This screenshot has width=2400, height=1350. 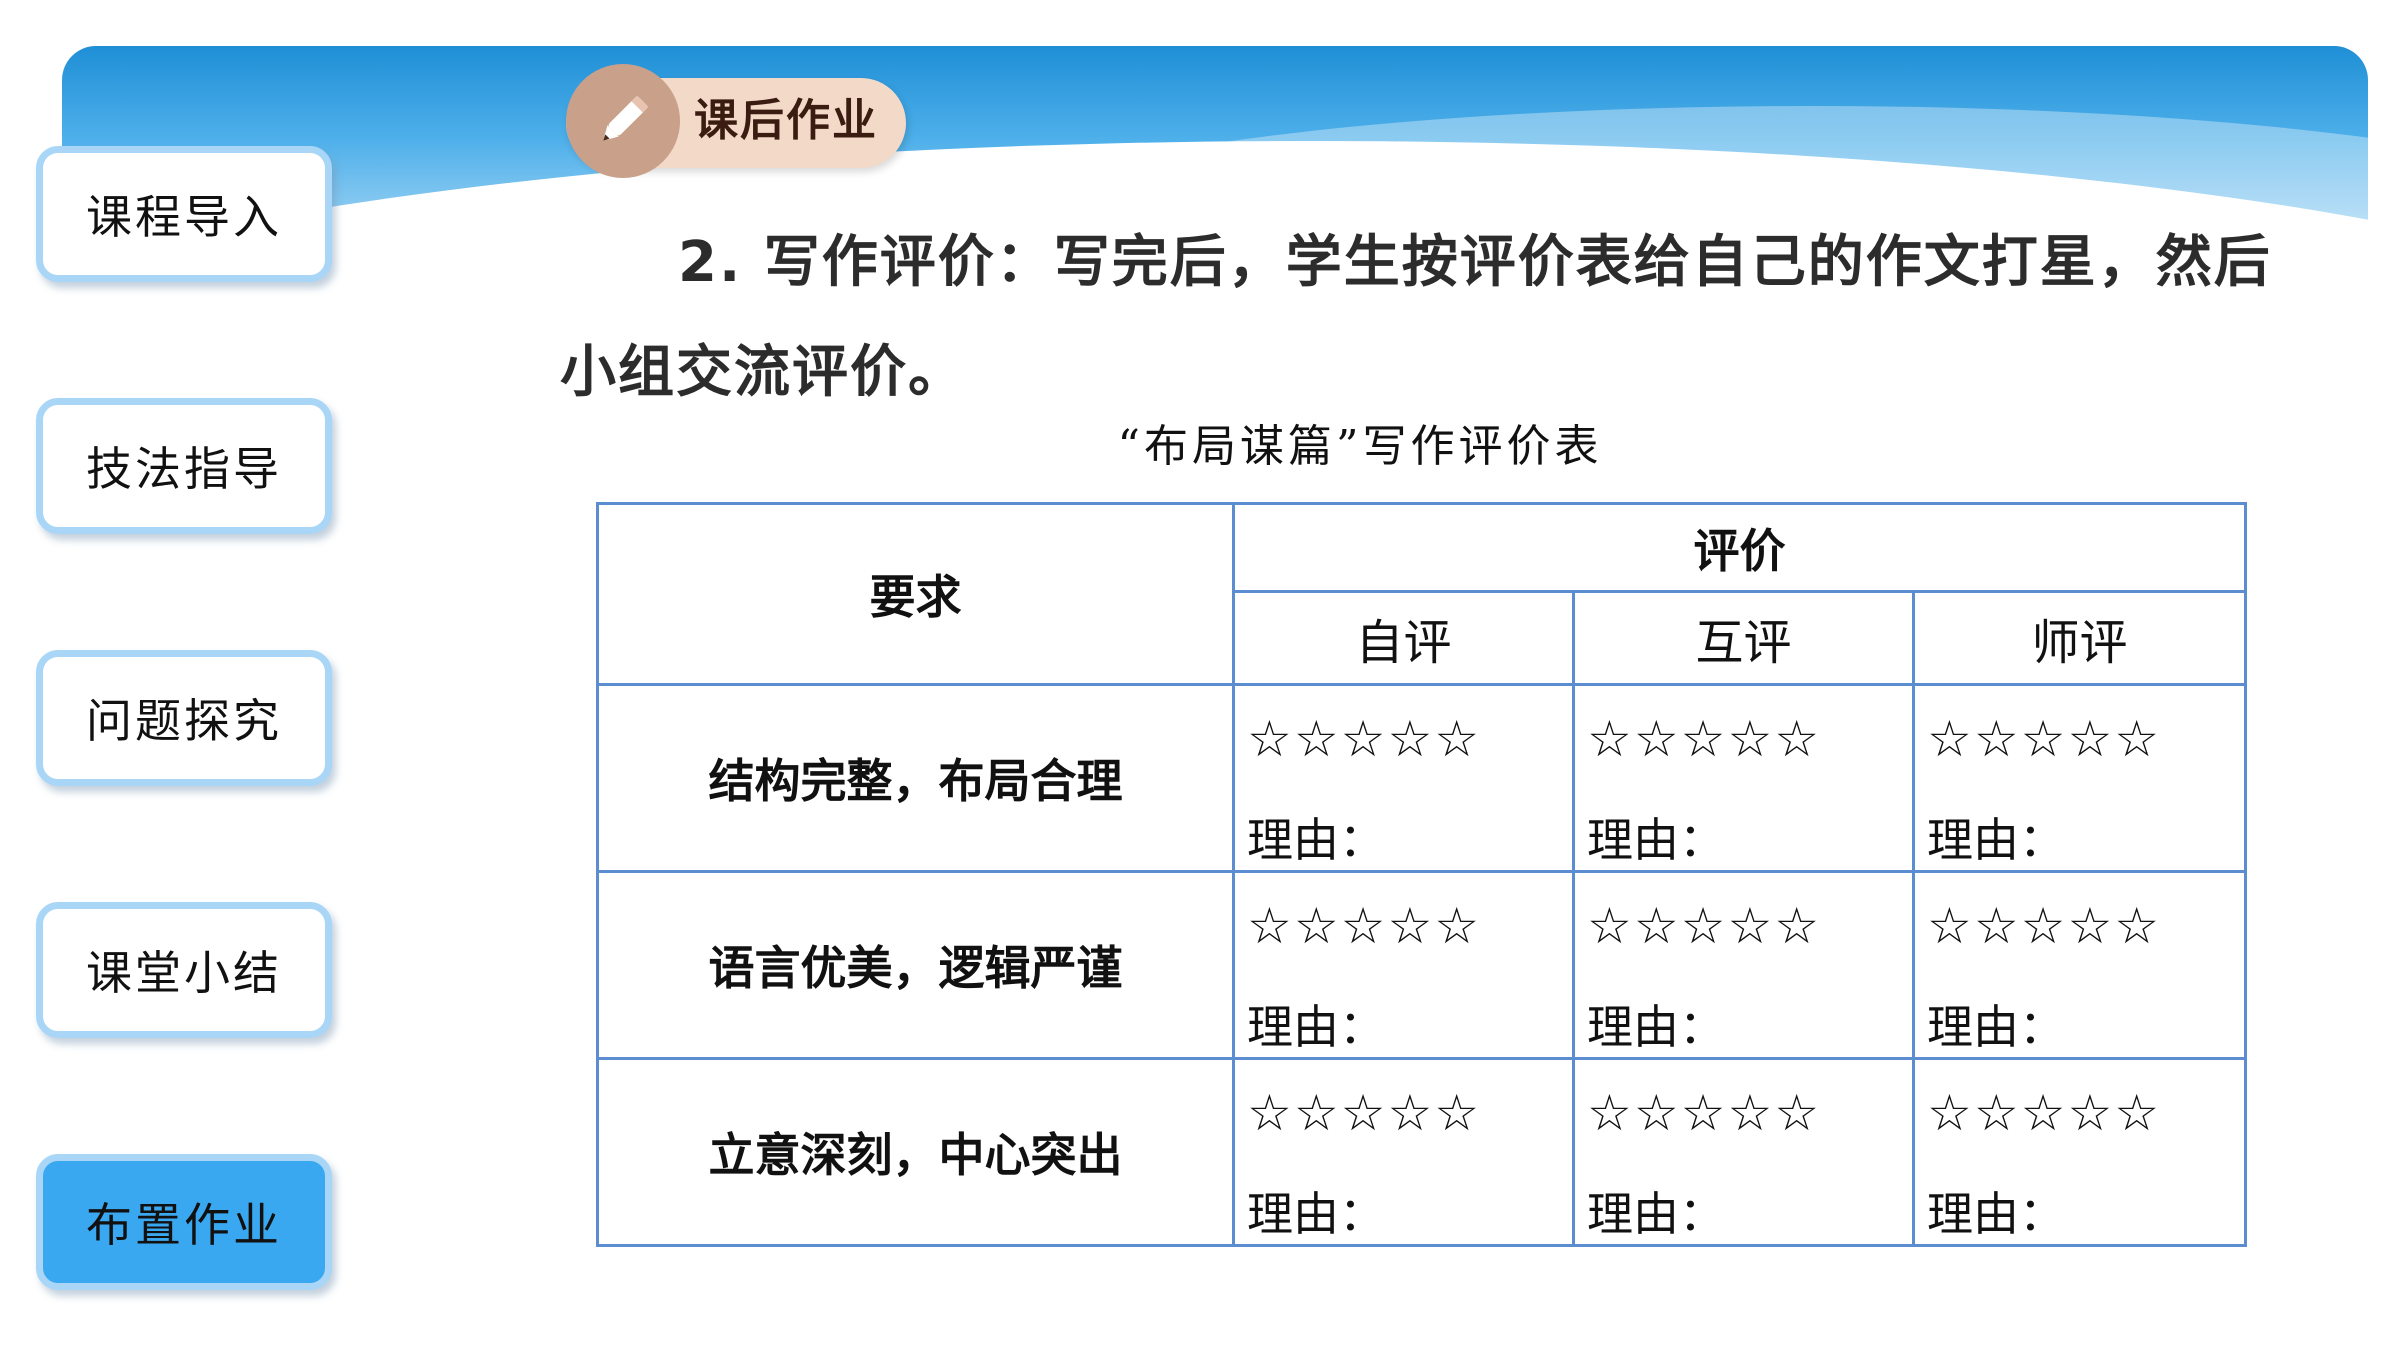 What do you see at coordinates (2079, 638) in the screenshot?
I see `header-teacher-eval: 师评` at bounding box center [2079, 638].